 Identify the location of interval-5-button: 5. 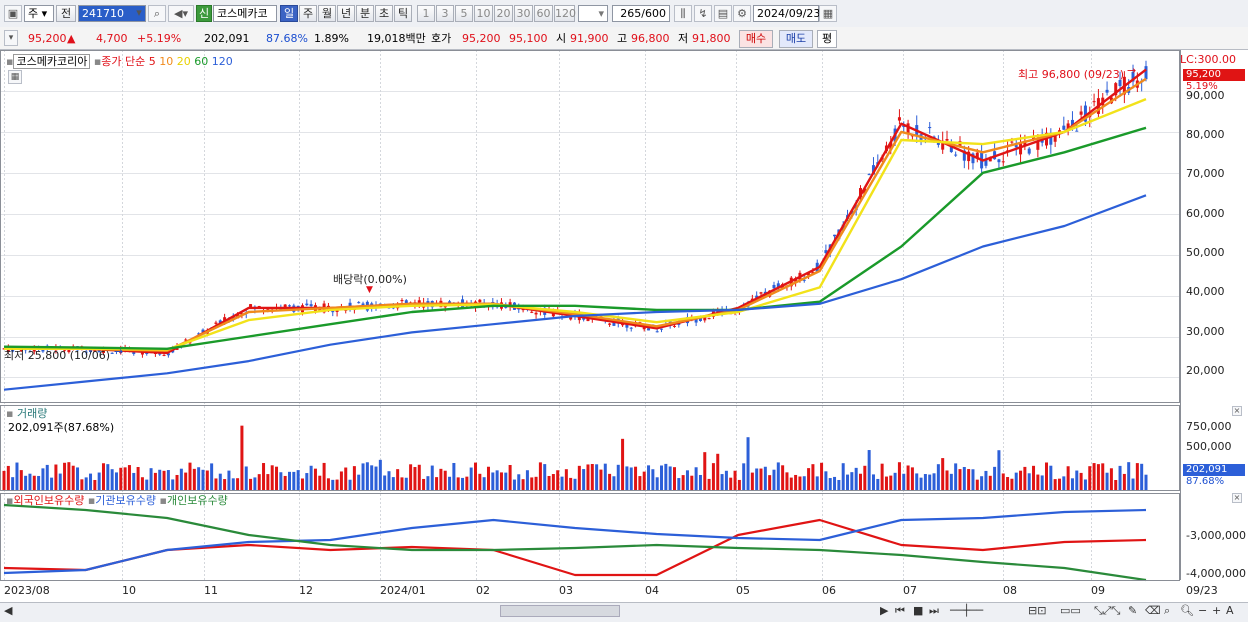
(464, 13).